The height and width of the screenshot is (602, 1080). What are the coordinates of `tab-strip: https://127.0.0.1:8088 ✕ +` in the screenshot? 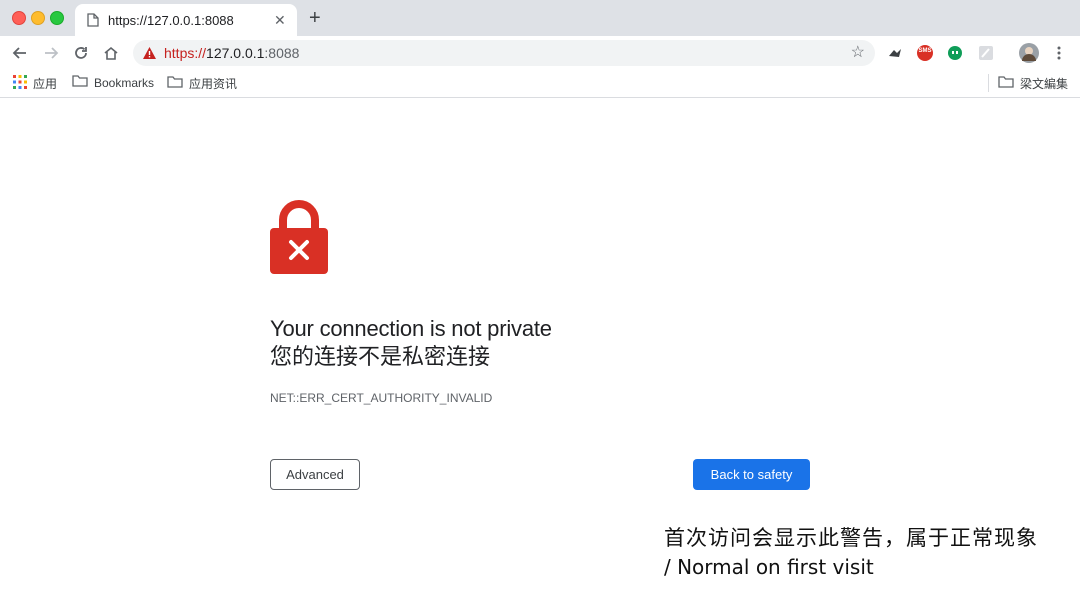 It's located at (540, 18).